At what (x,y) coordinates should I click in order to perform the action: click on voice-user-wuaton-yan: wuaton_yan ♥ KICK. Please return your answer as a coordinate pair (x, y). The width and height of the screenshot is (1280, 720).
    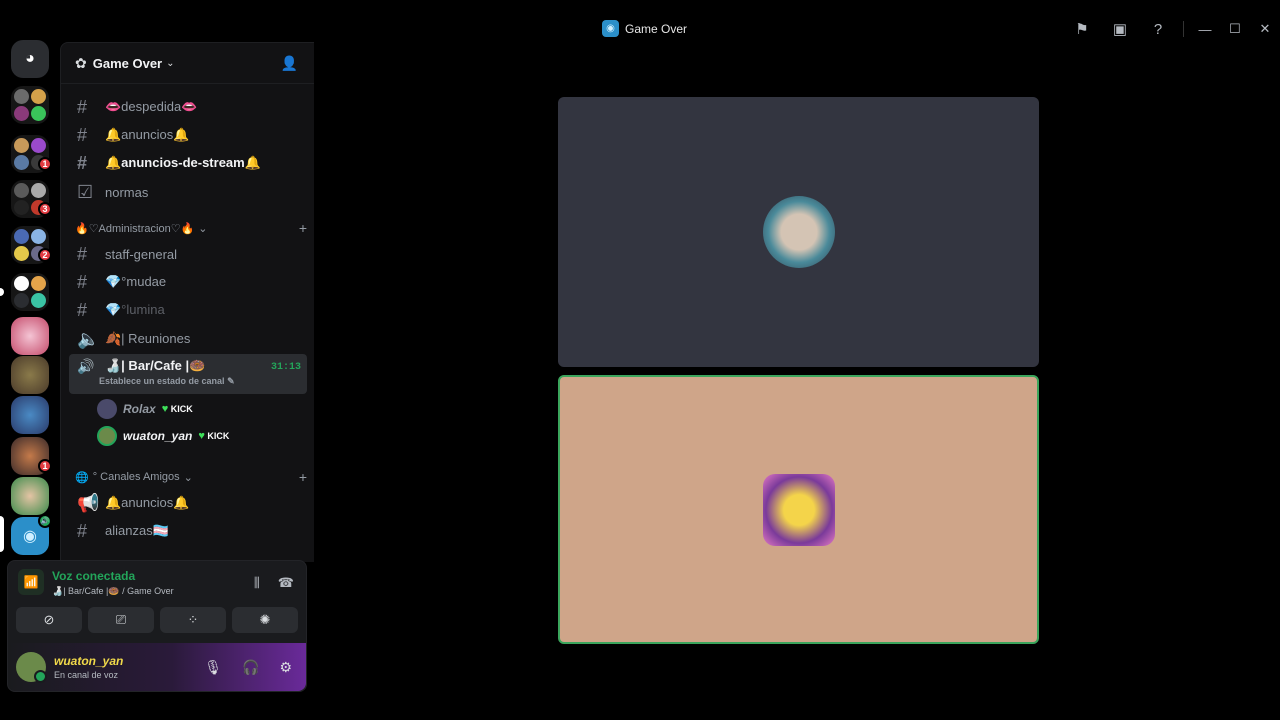
    Looking at the image, I should click on (163, 436).